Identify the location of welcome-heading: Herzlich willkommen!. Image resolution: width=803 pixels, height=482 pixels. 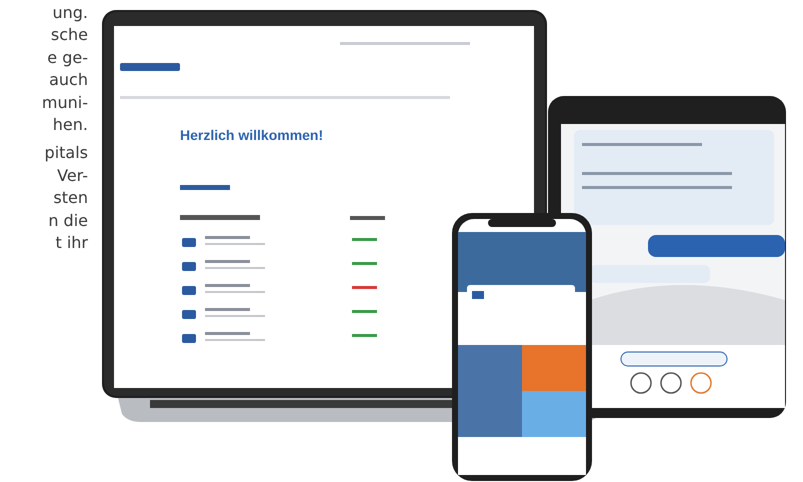
(252, 135).